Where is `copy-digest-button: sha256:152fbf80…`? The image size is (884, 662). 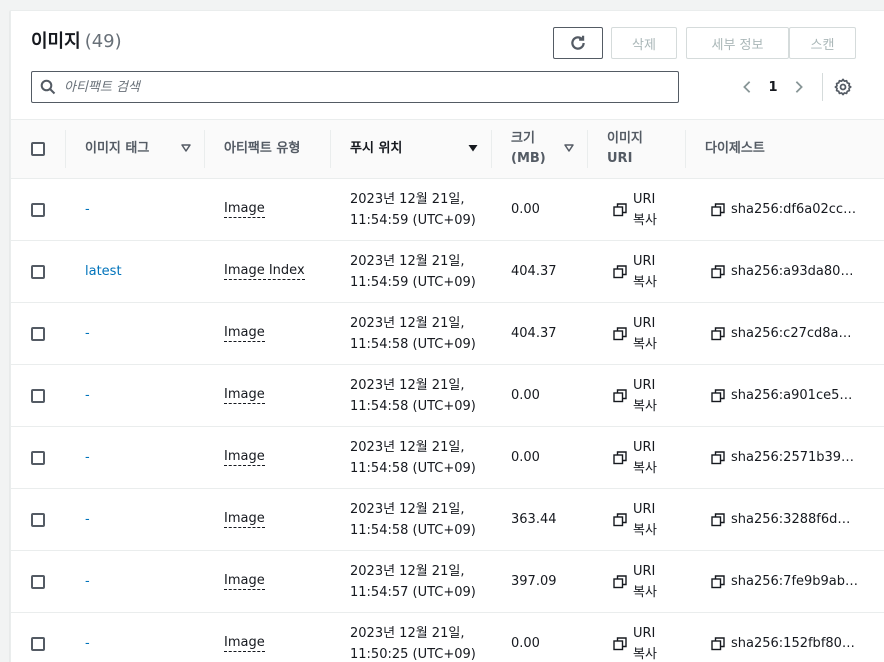 copy-digest-button: sha256:152fbf80… is located at coordinates (791, 637).